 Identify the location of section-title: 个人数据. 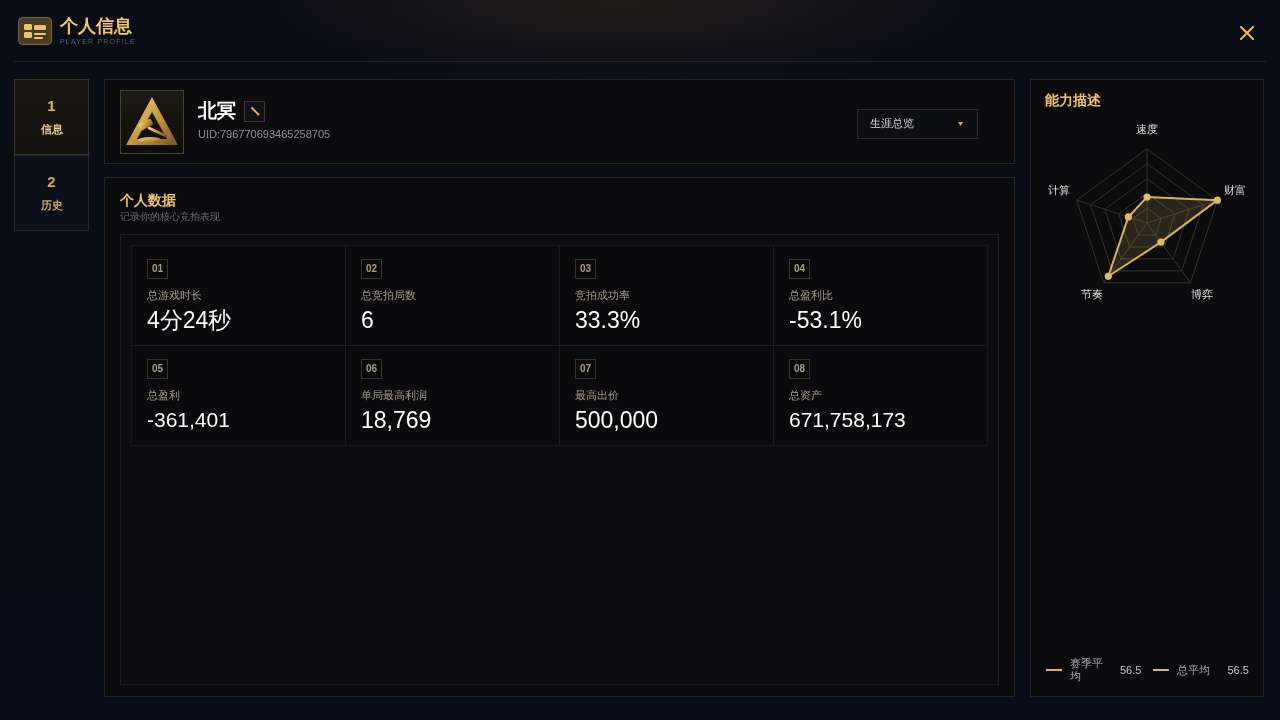
(148, 200).